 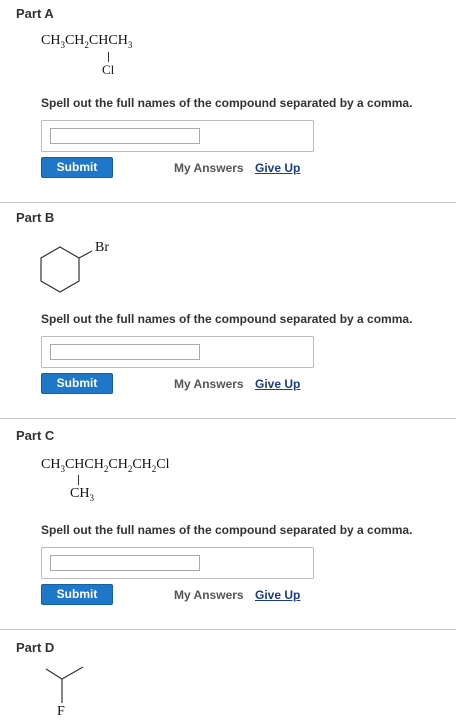 What do you see at coordinates (61, 711) in the screenshot?
I see `part-d-f-label: F` at bounding box center [61, 711].